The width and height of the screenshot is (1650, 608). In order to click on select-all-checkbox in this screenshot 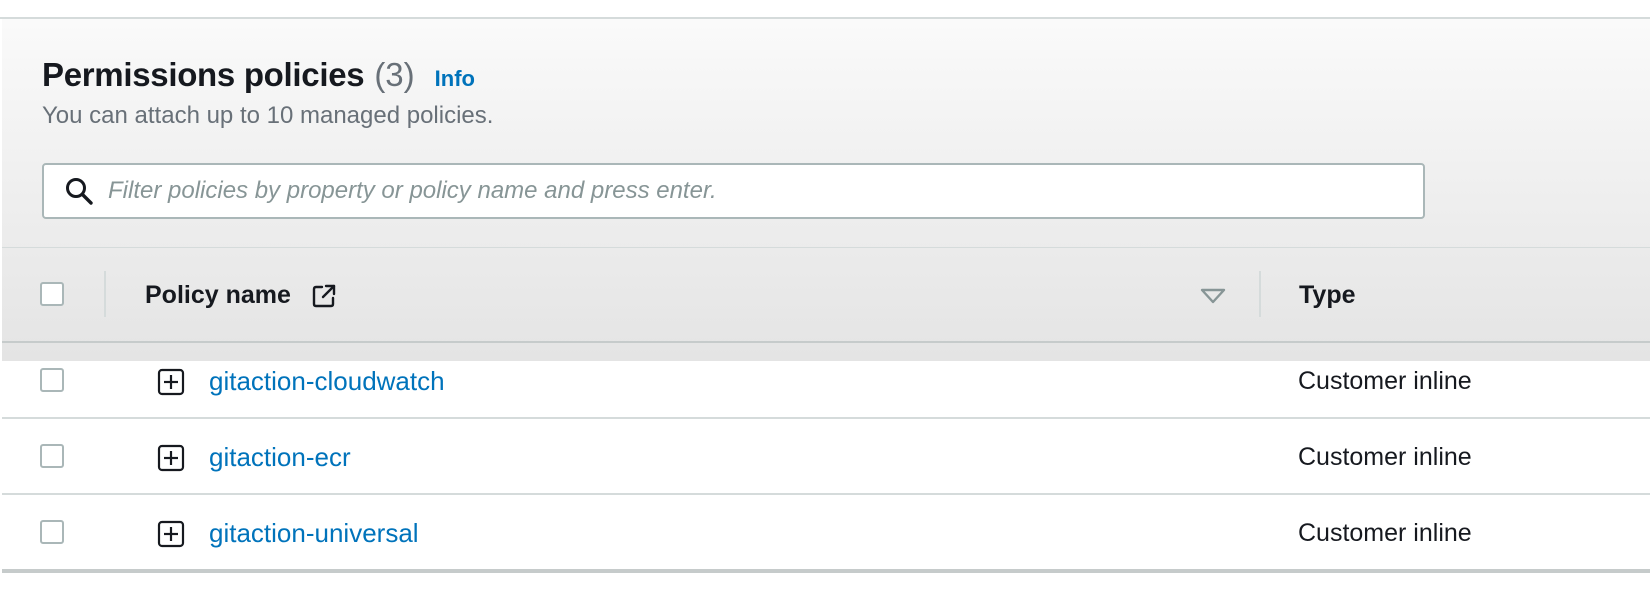, I will do `click(52, 294)`.